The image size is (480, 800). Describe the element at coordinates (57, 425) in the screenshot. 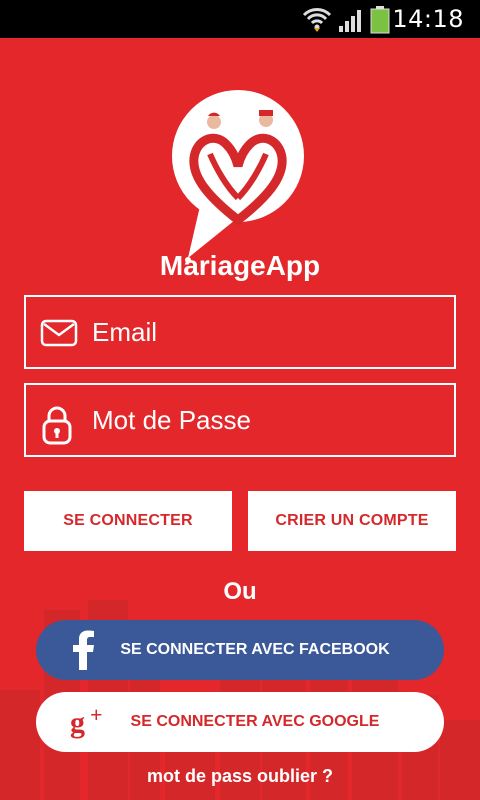

I see `lock-icon` at that location.